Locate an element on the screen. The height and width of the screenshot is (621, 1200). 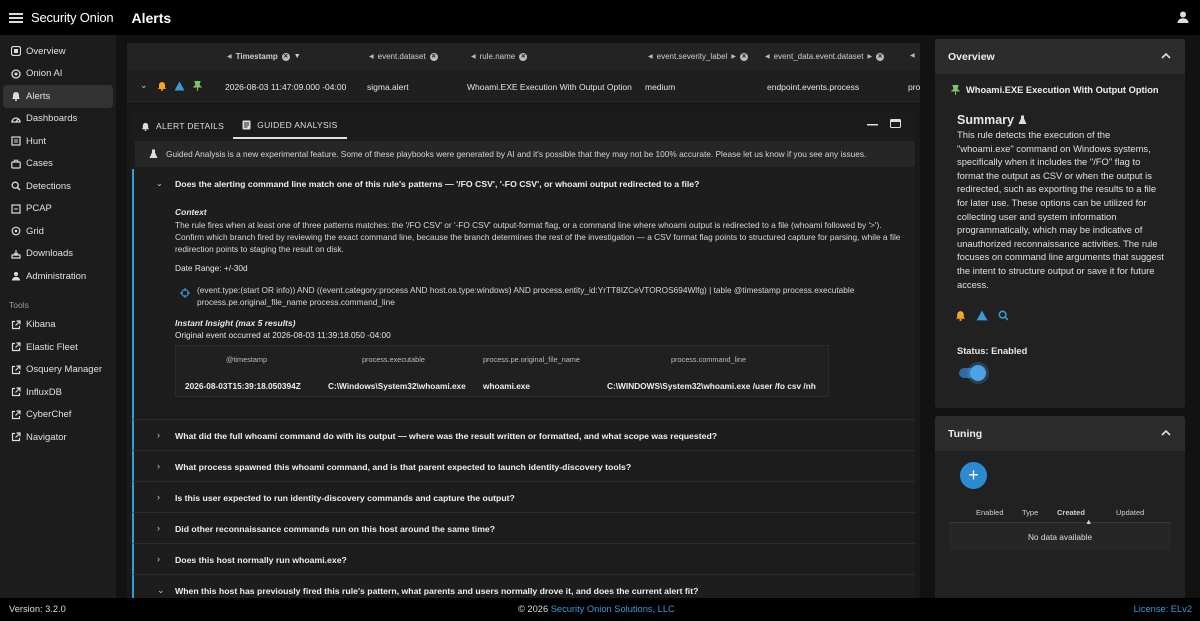
sidebar-item-grid: Grid is located at coordinates (58, 231).